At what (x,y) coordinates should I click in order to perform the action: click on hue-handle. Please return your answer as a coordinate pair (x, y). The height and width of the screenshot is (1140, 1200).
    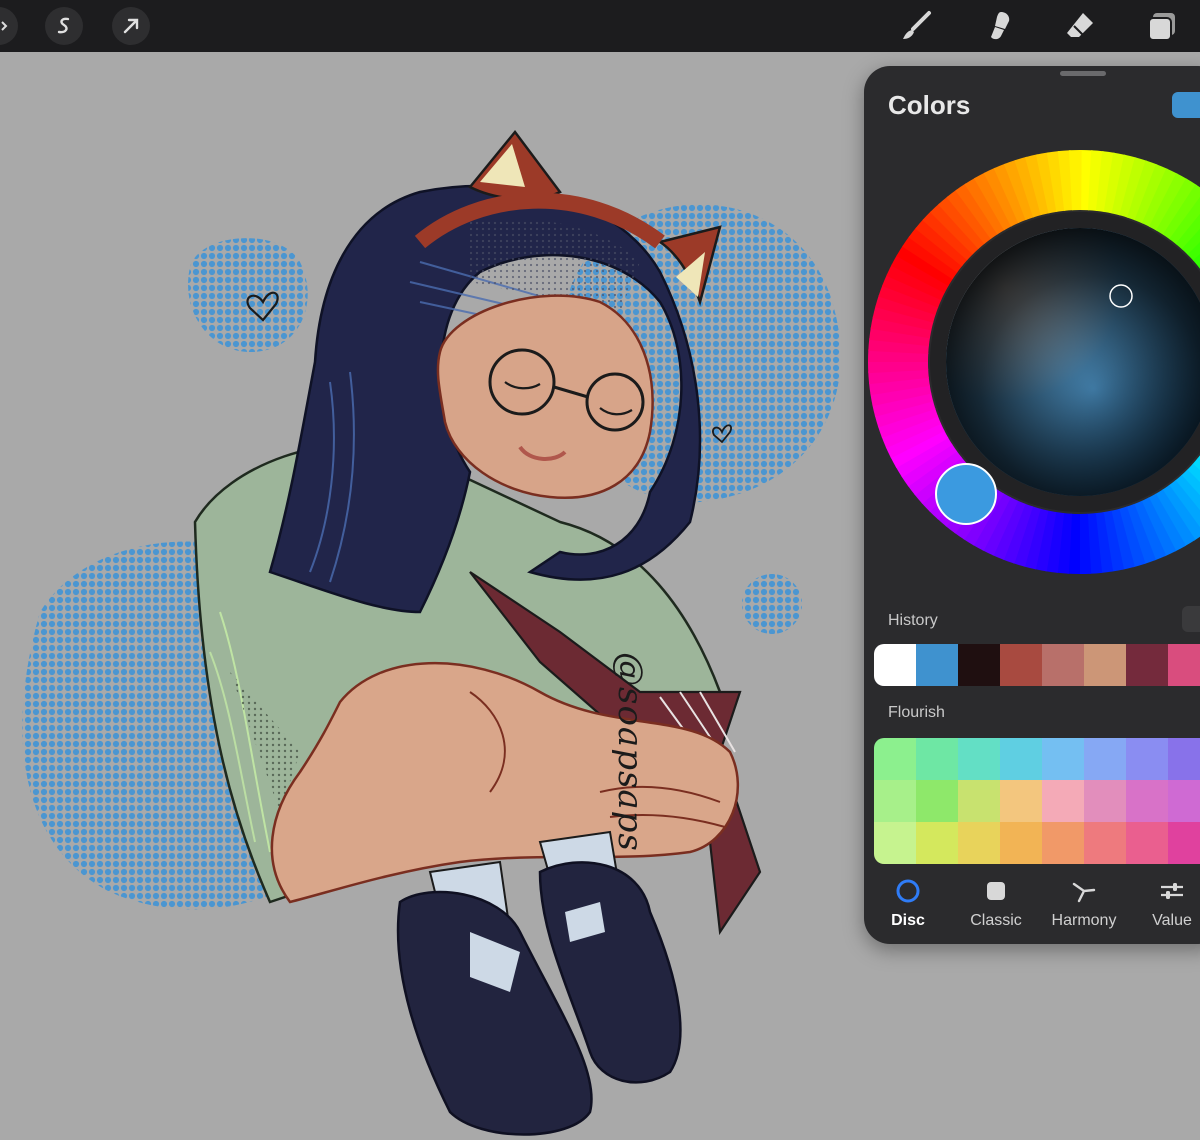
    Looking at the image, I should click on (966, 494).